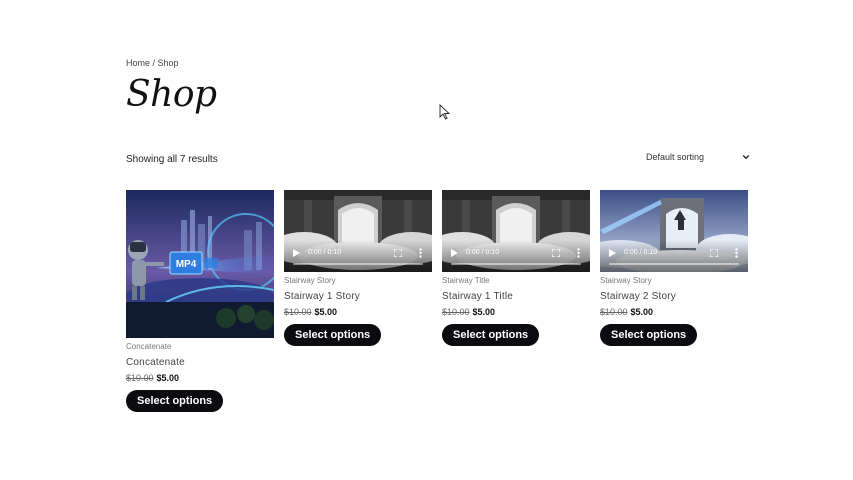 The height and width of the screenshot is (480, 853). Describe the element at coordinates (675, 157) in the screenshot. I see `sort-select-label: Default sorting` at that location.